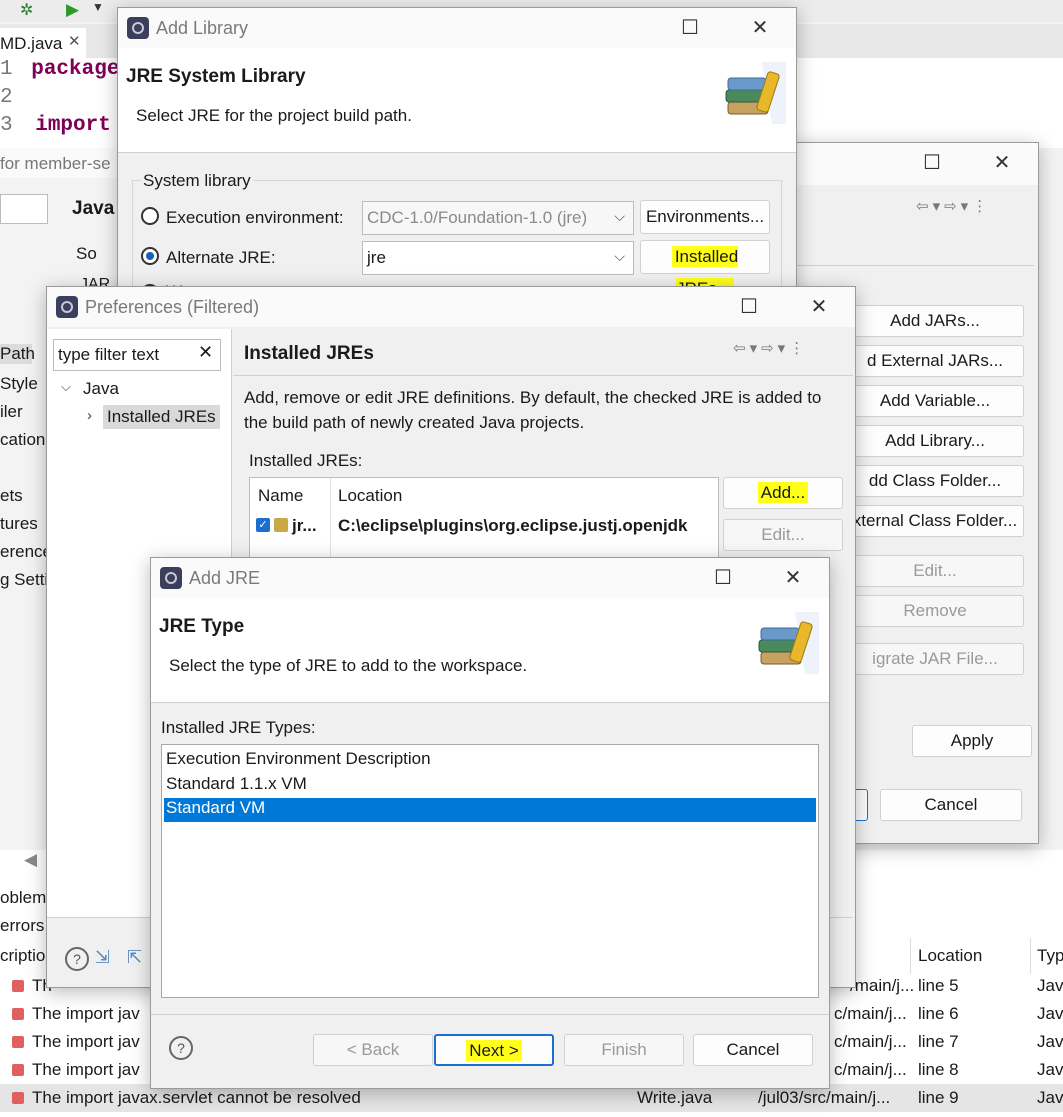 This screenshot has height=1117, width=1063. Describe the element at coordinates (972, 741) in the screenshot. I see `apply-button: Apply` at that location.